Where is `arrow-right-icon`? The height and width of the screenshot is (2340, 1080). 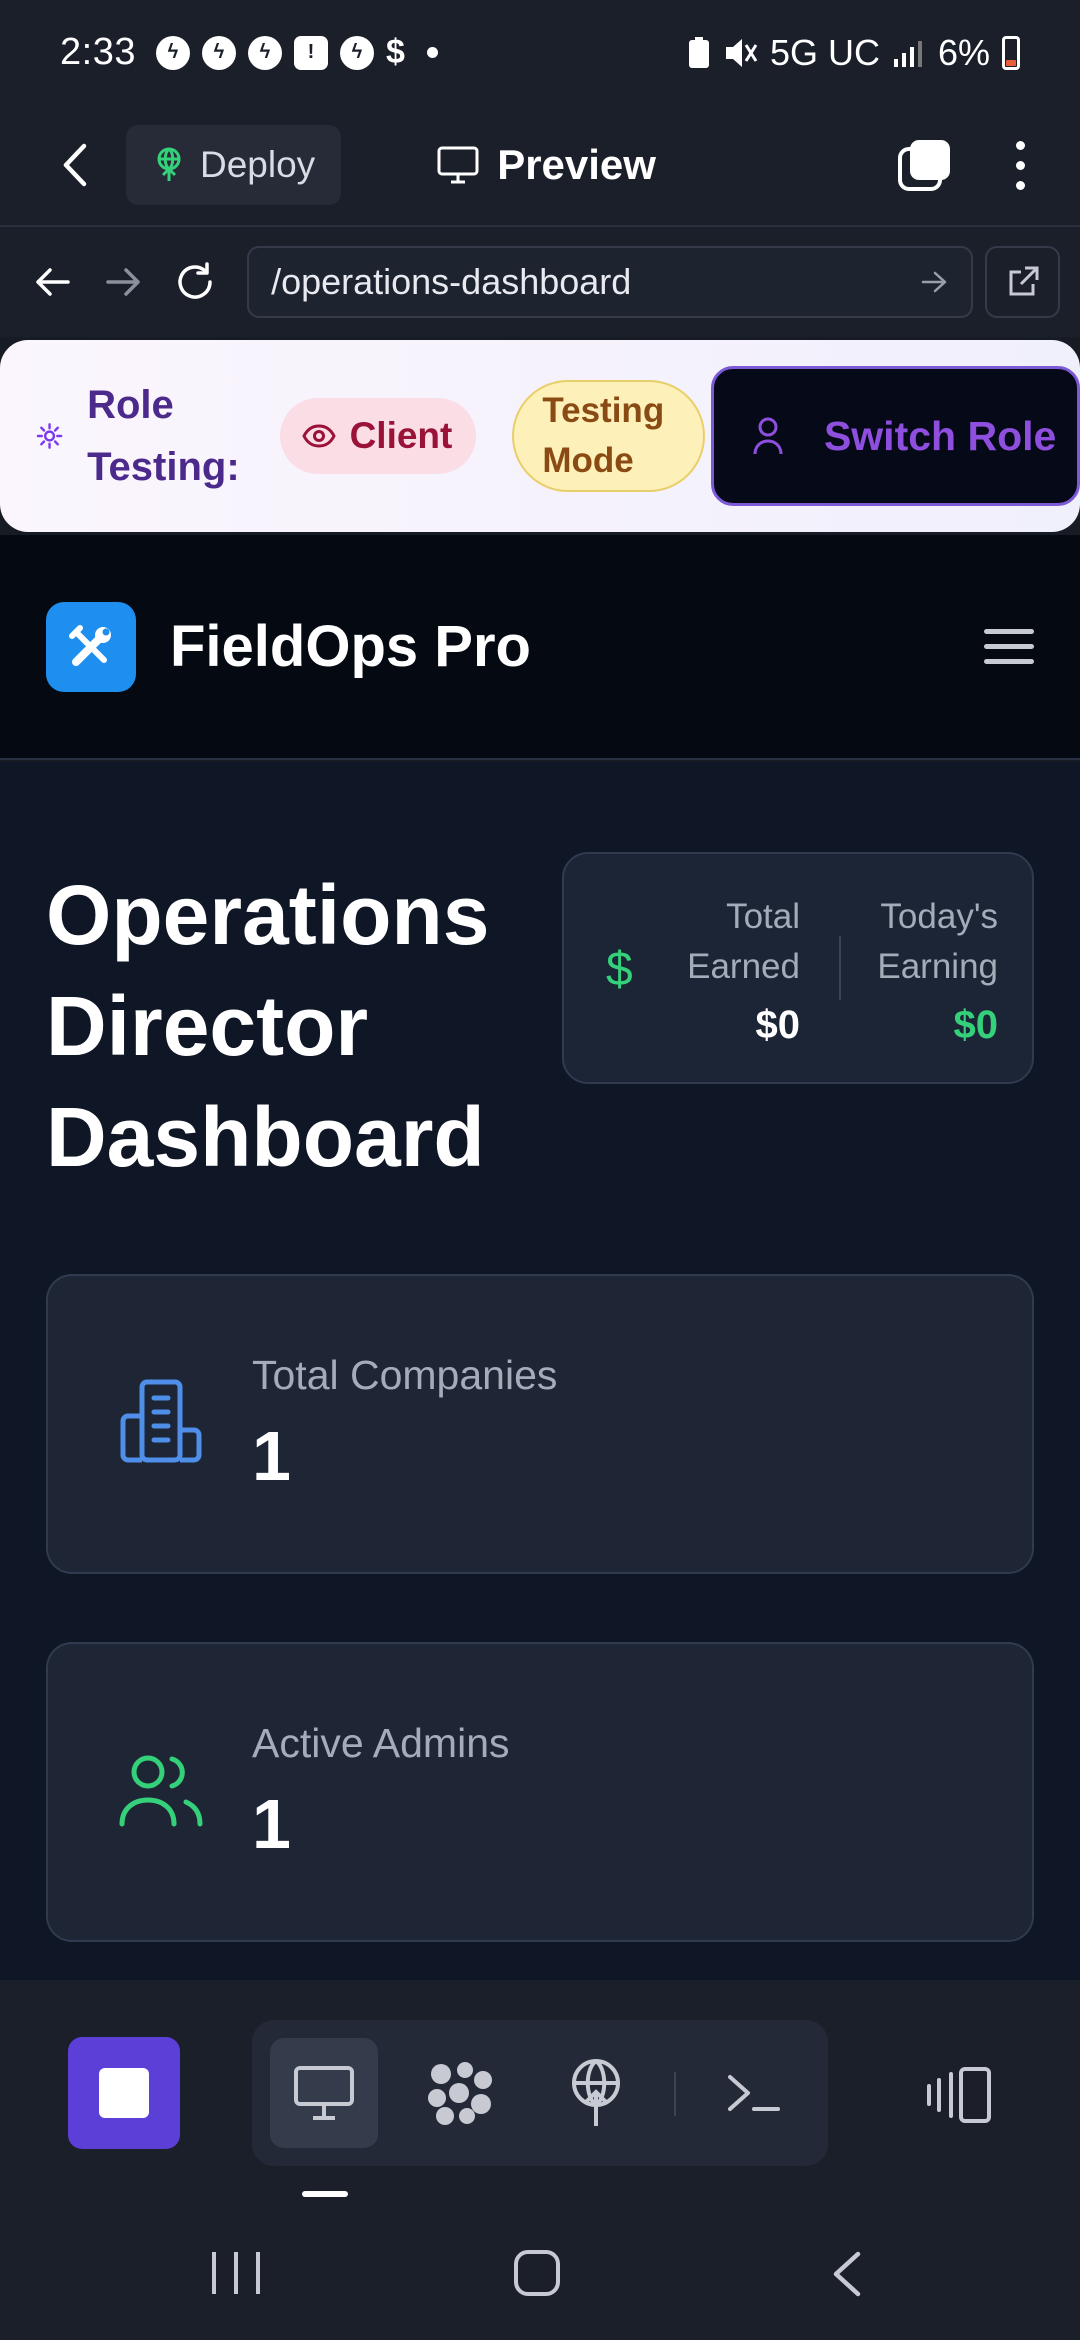 arrow-right-icon is located at coordinates (122, 282).